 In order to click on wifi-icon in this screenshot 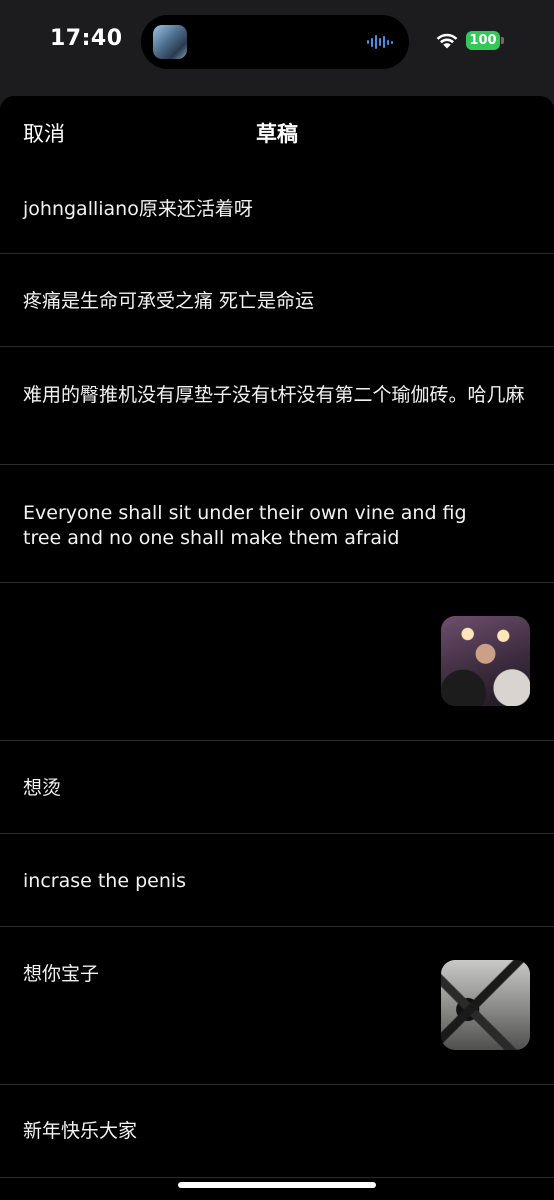, I will do `click(447, 41)`.